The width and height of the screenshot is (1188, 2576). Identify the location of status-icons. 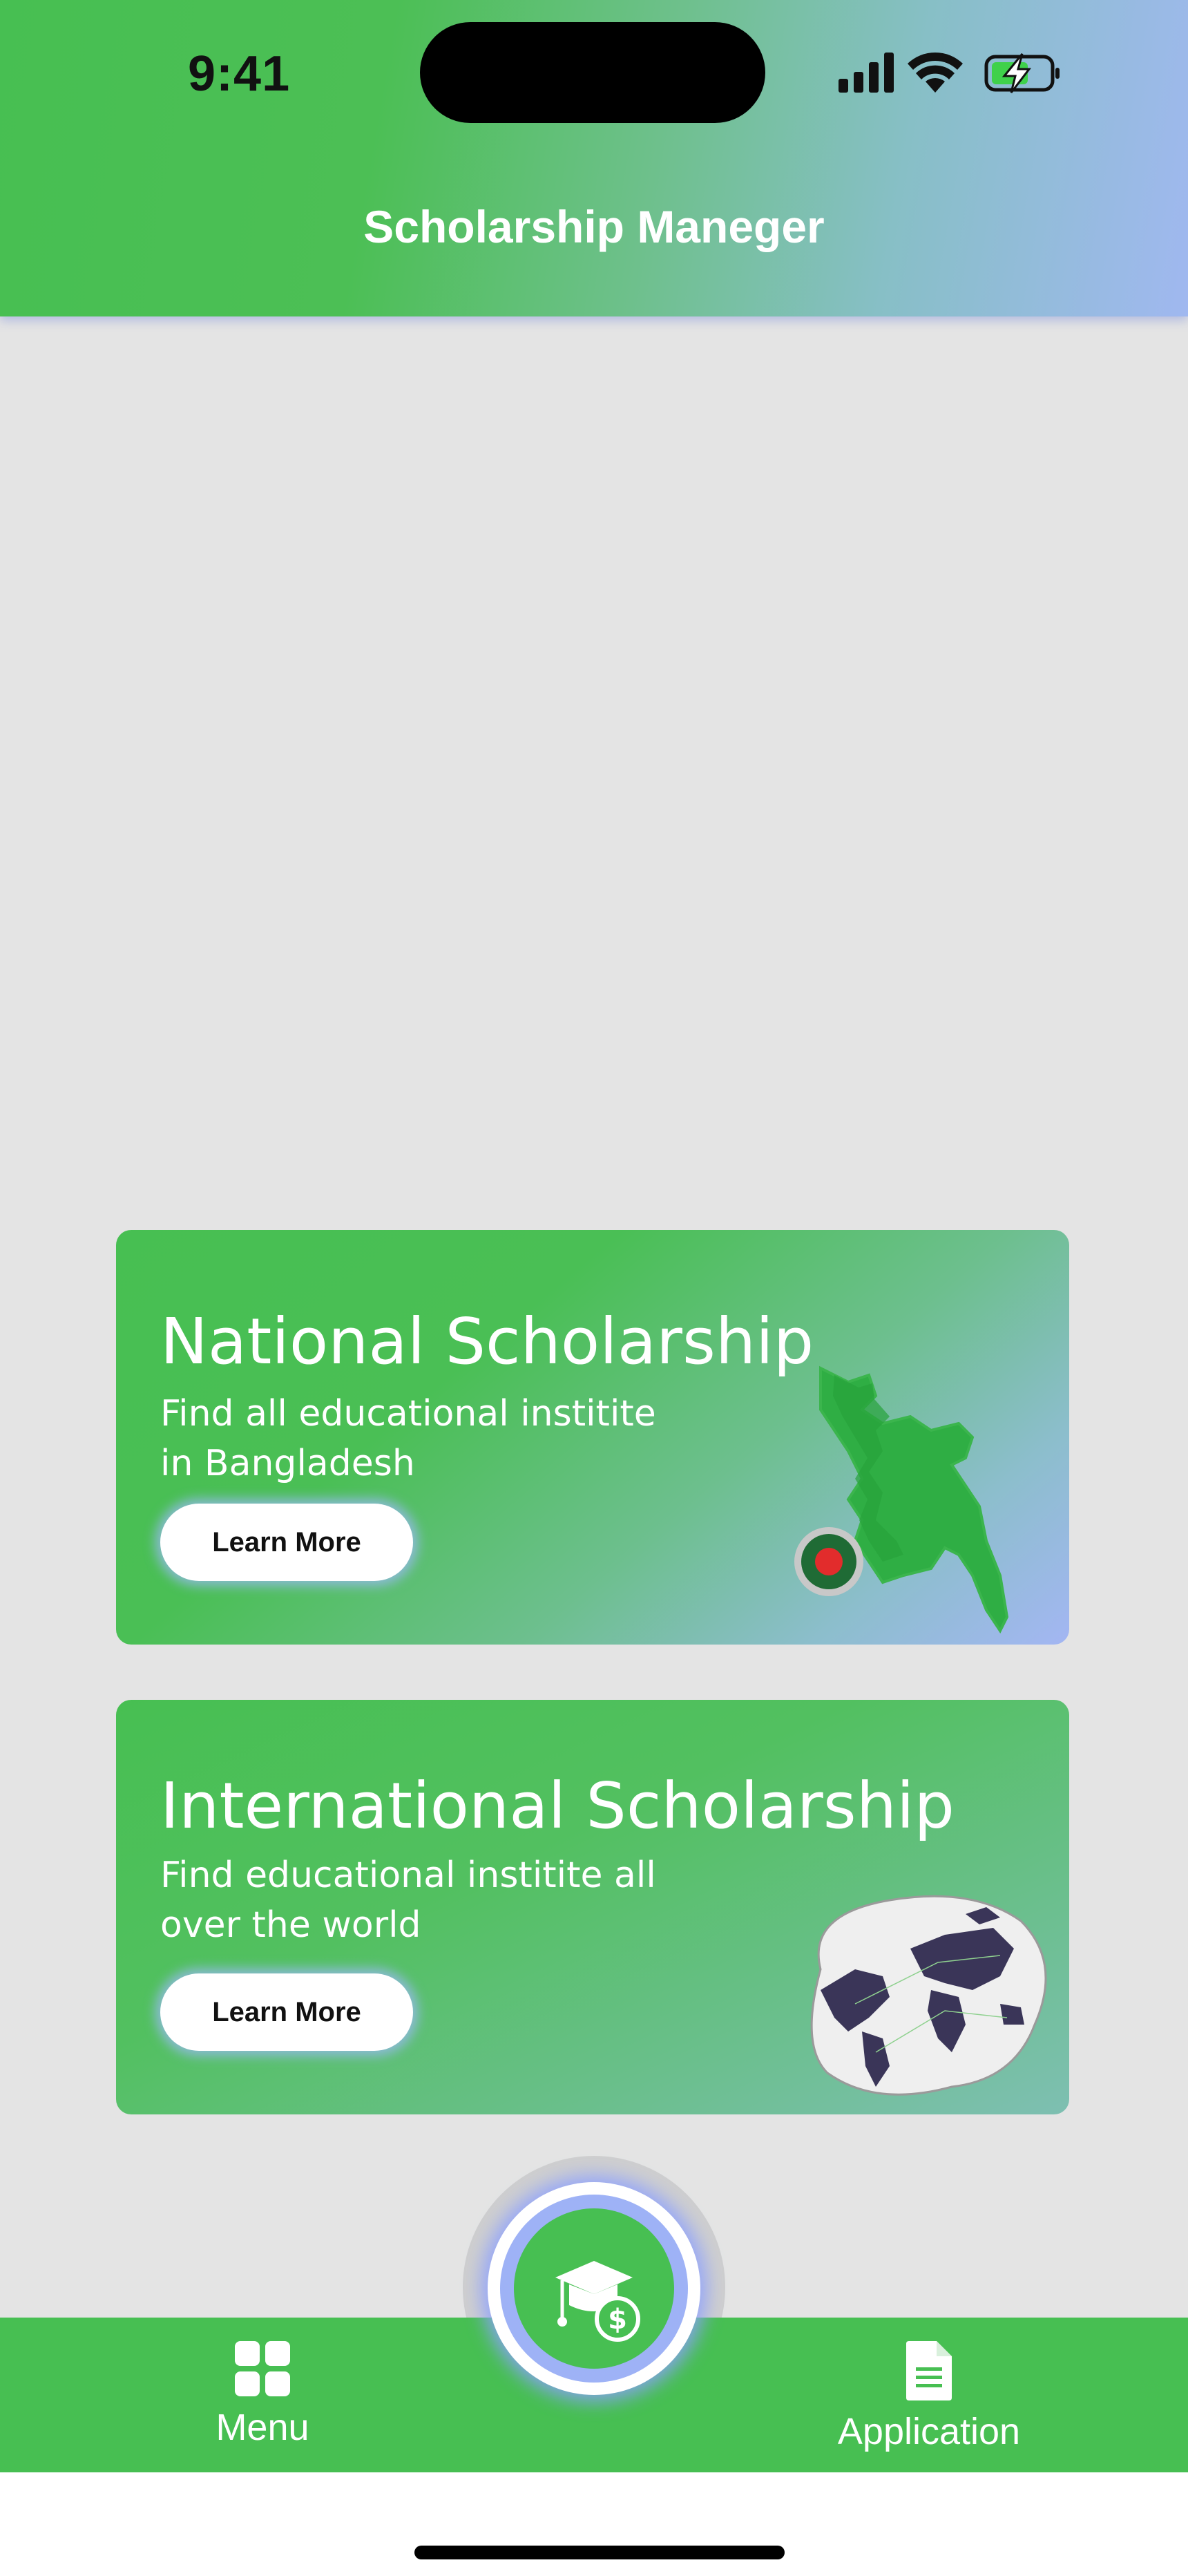
(949, 73).